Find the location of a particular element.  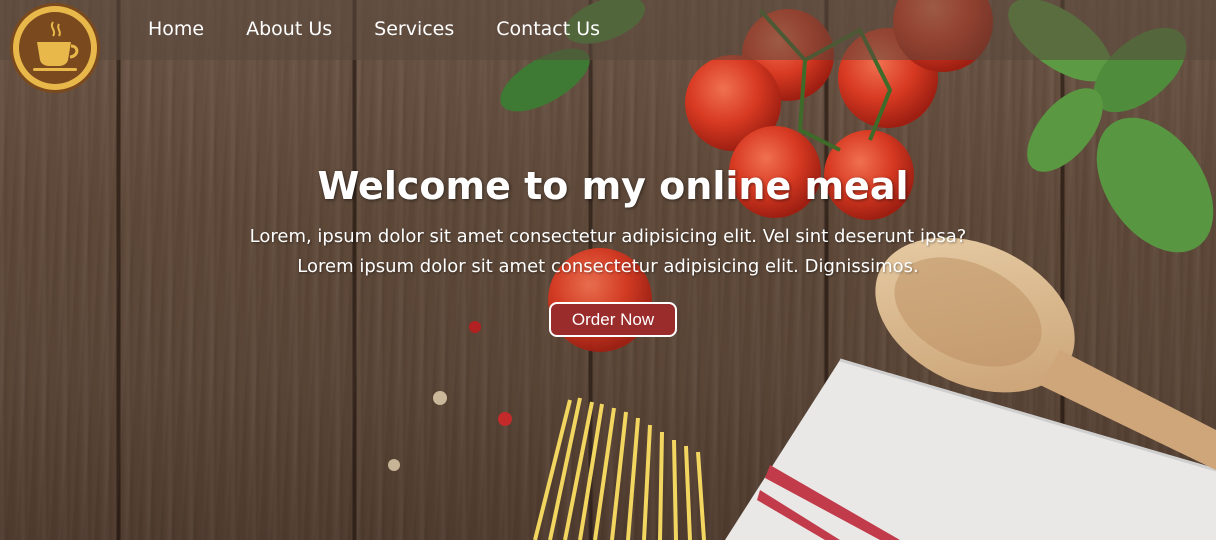

logo-badge is located at coordinates (55, 48).